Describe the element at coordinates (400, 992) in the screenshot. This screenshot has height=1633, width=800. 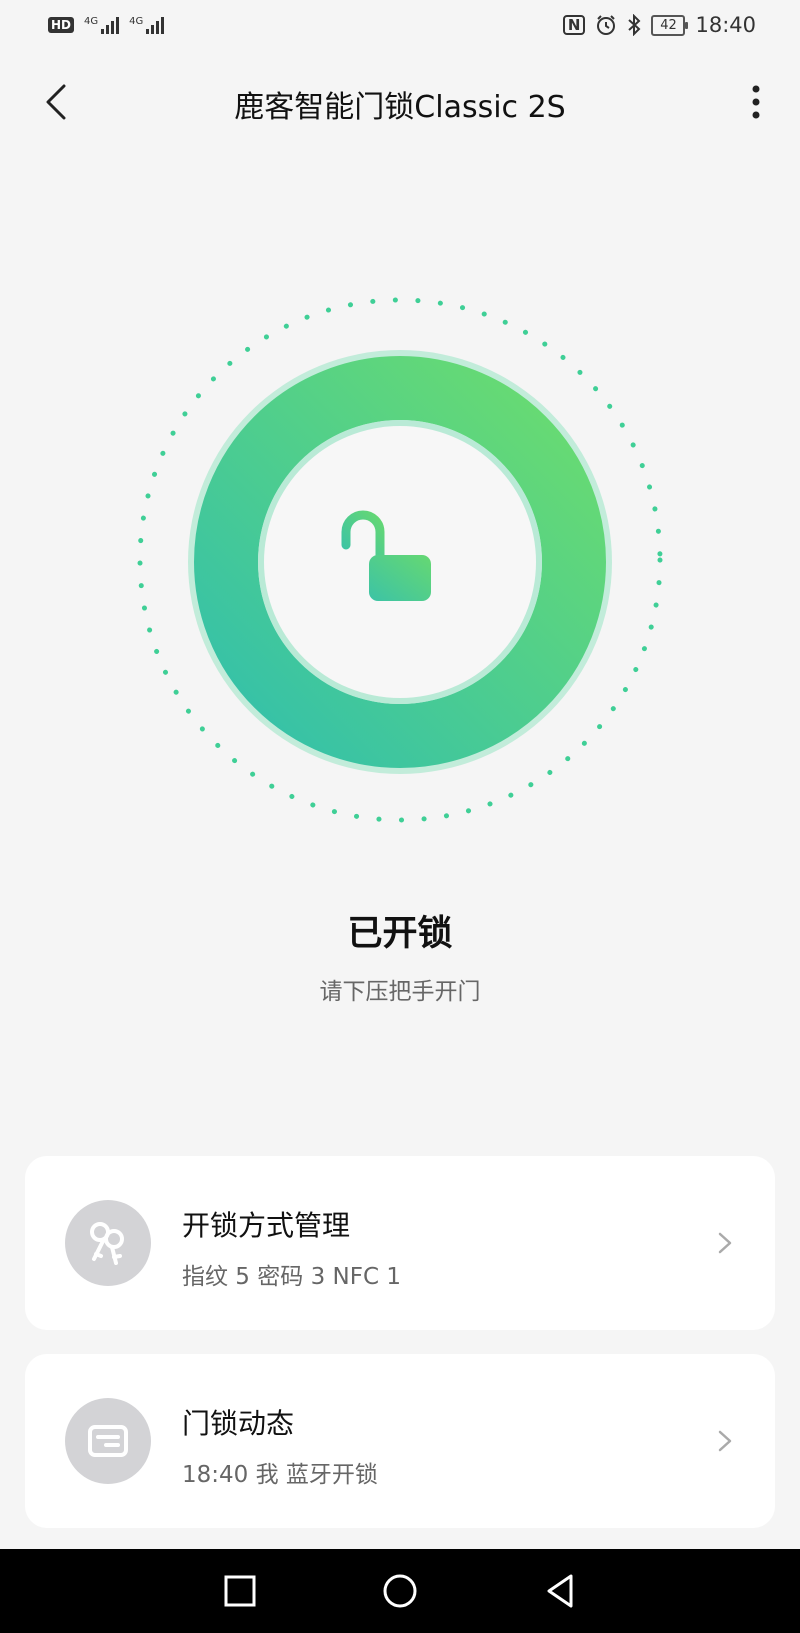
I see `lock-hint: 请下压把手开门` at that location.